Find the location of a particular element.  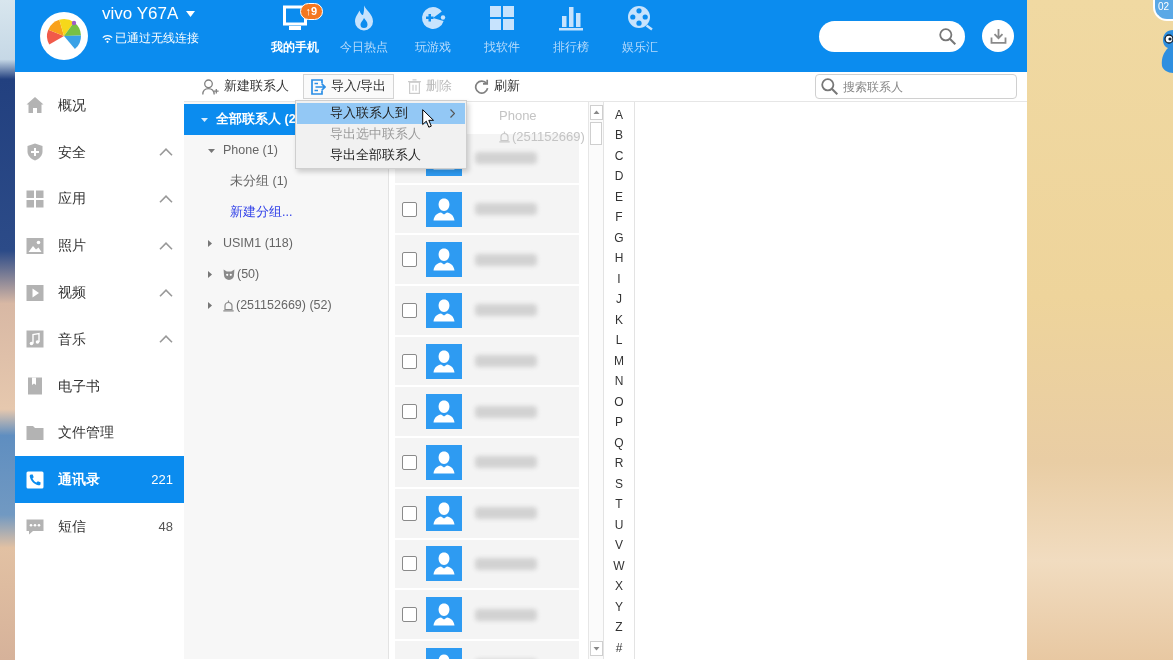

search-field is located at coordinates (892, 36).